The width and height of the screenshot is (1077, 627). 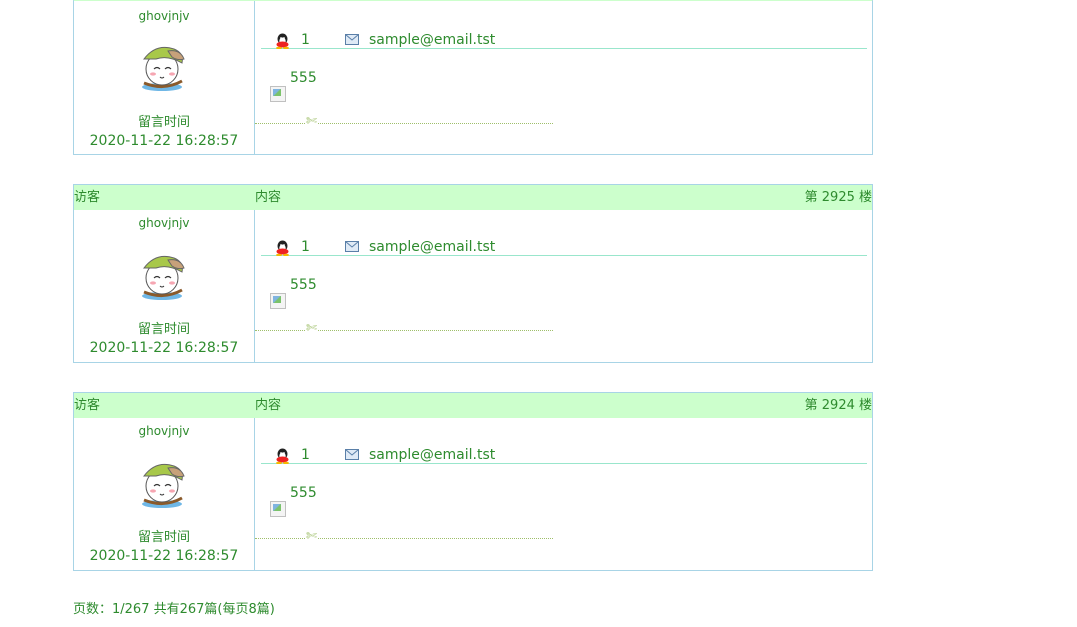 What do you see at coordinates (473, 405) in the screenshot?
I see `post-header: 访客 内容 第 2924 楼` at bounding box center [473, 405].